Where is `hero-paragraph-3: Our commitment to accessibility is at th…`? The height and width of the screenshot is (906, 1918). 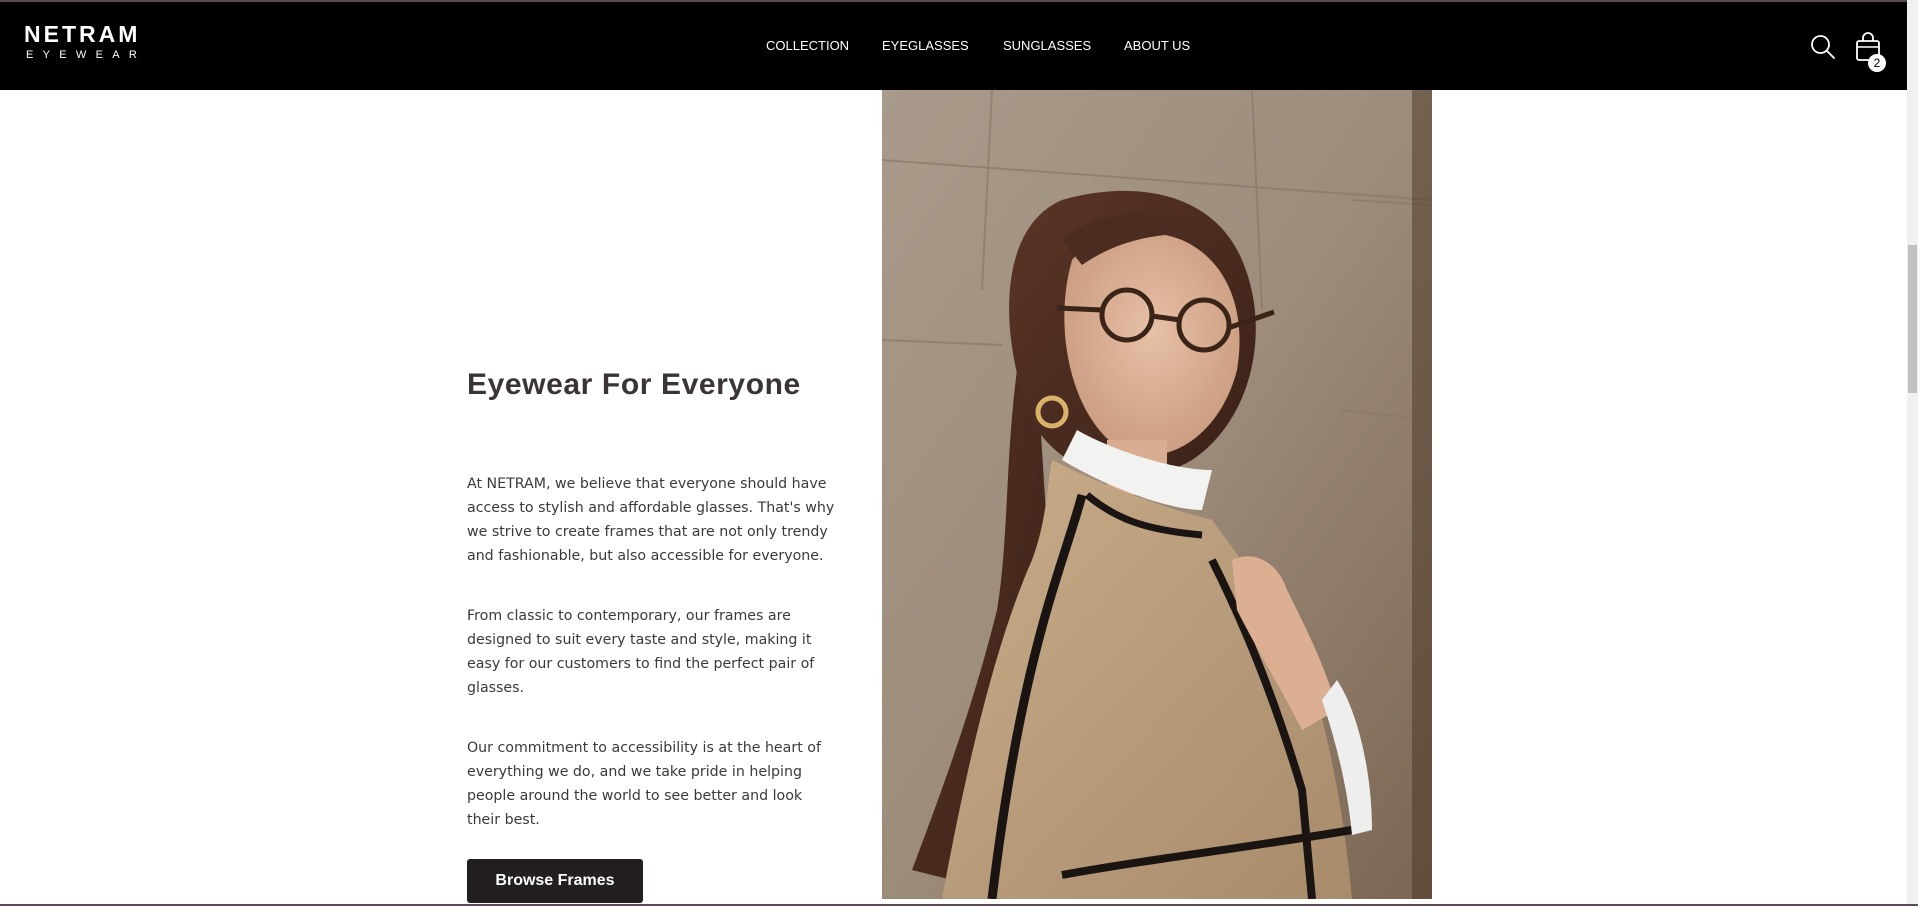
hero-paragraph-3: Our commitment to accessibility is at th… is located at coordinates (644, 784).